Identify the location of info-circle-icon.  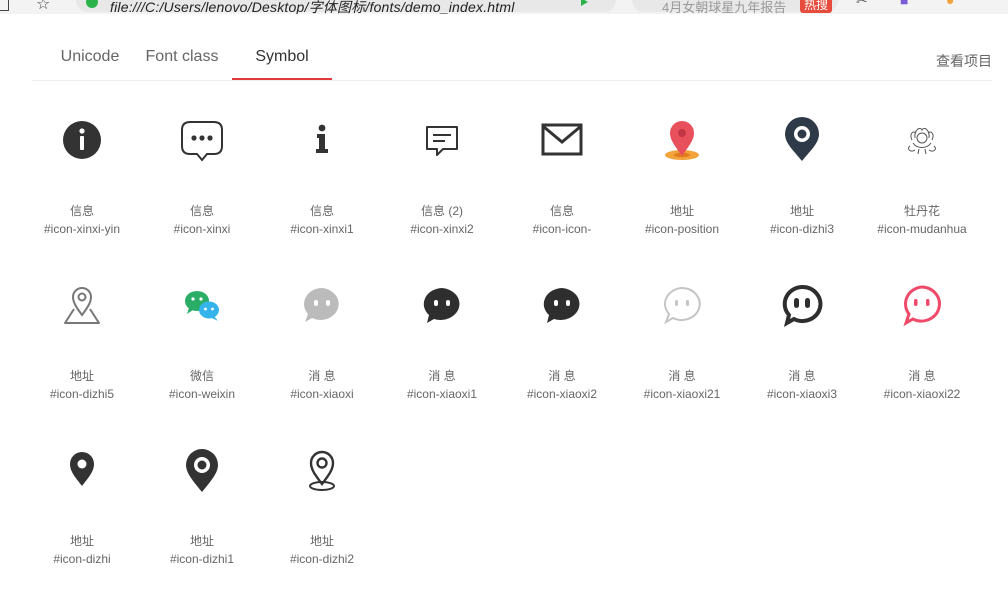
(82, 140).